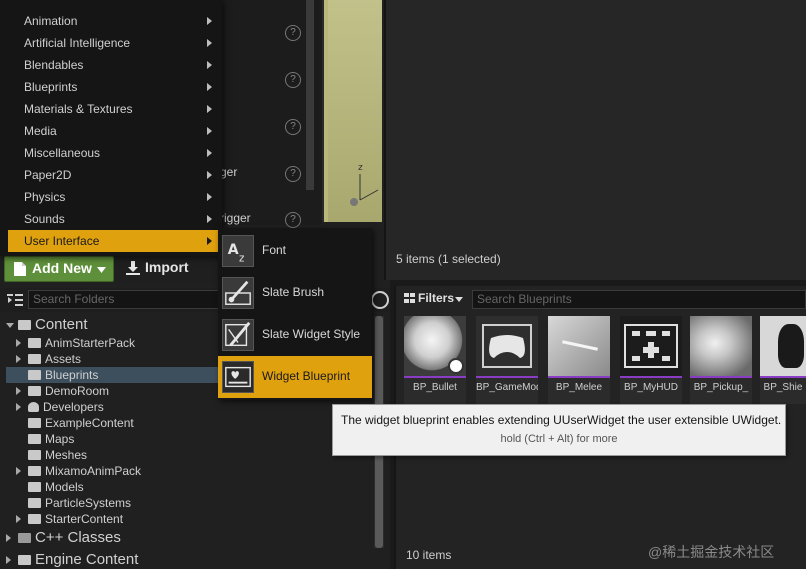 Image resolution: width=806 pixels, height=569 pixels. What do you see at coordinates (113, 241) in the screenshot?
I see `menu-item-user-interface: User Interface` at bounding box center [113, 241].